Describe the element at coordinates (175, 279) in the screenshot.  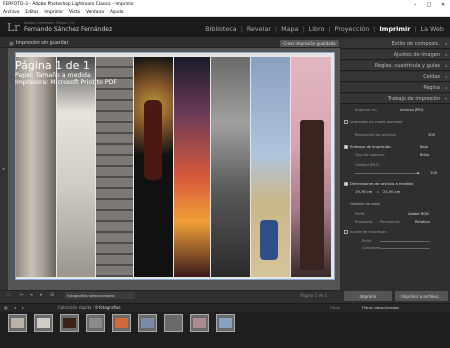
I see `guide-bottom` at that location.